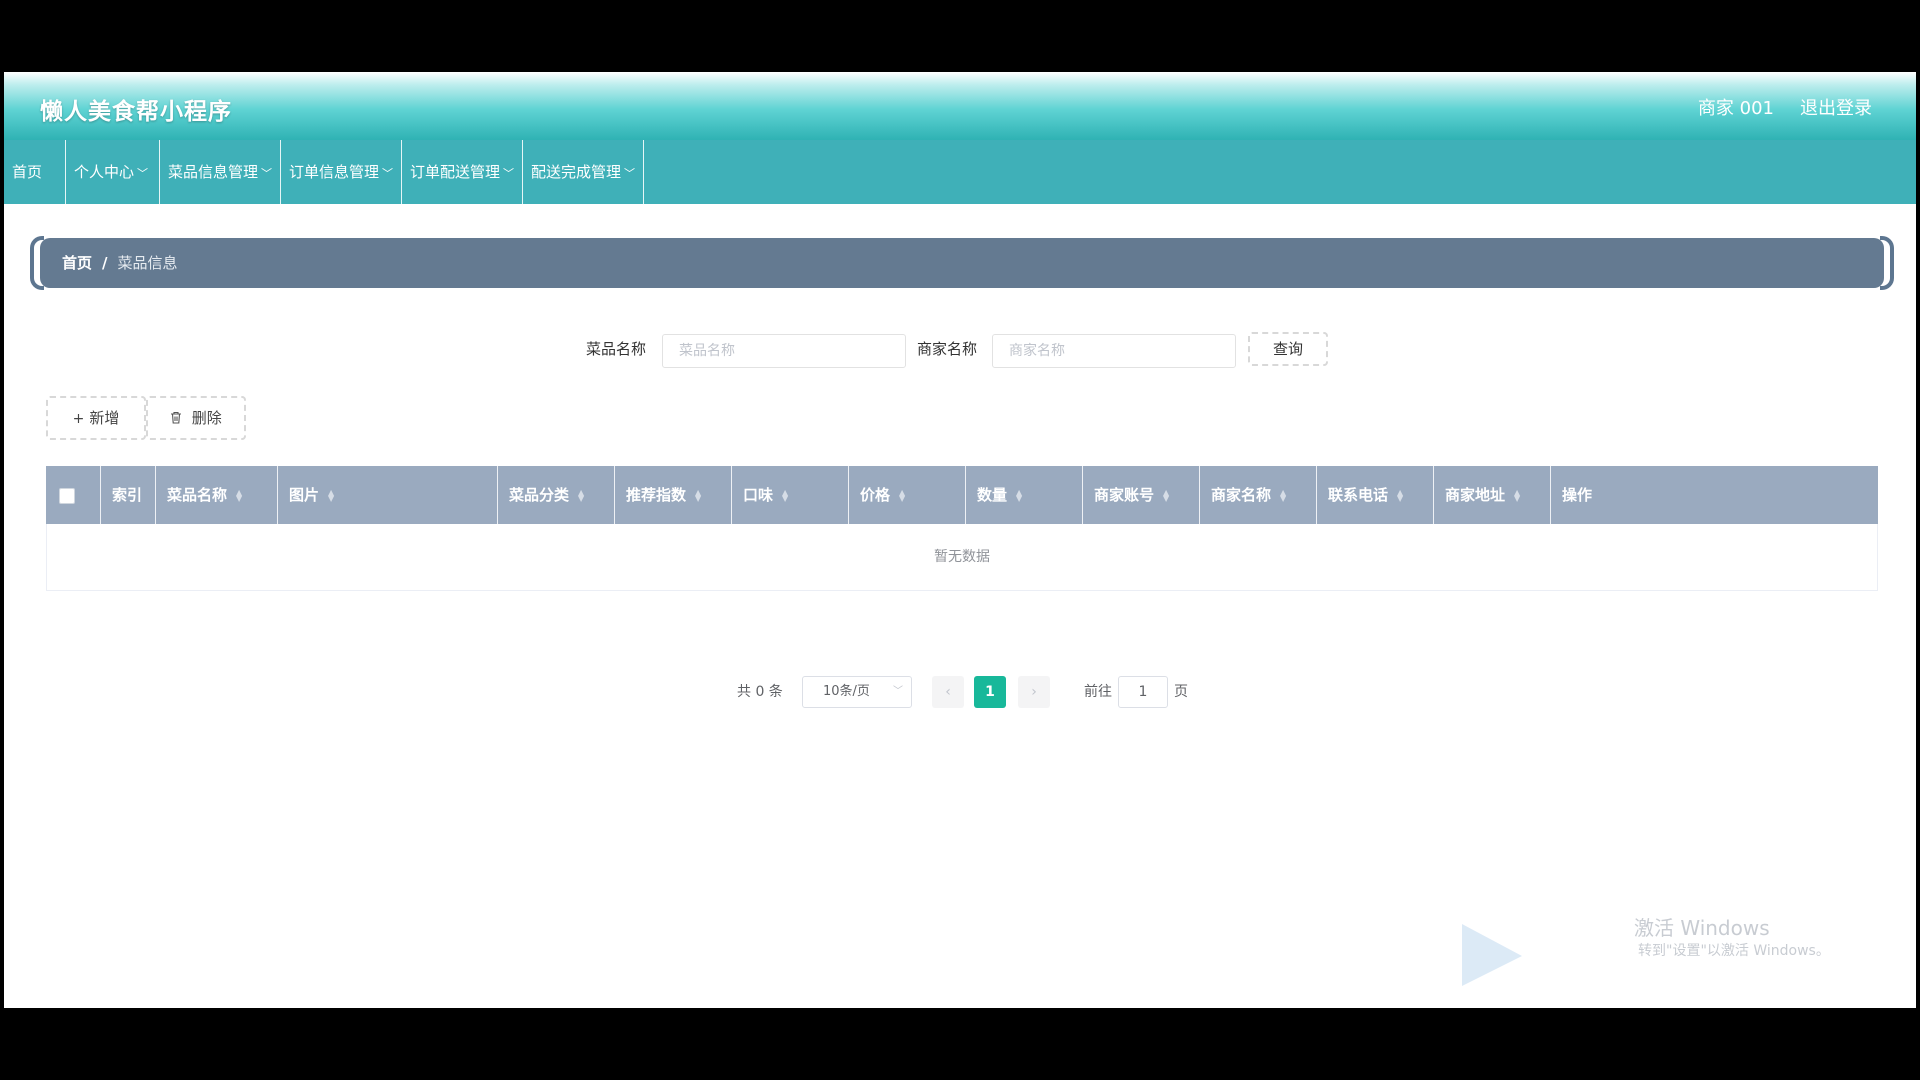 This screenshot has width=1920, height=1080. I want to click on nav-item-dish-management: 菜品信息管理 ﹀, so click(220, 172).